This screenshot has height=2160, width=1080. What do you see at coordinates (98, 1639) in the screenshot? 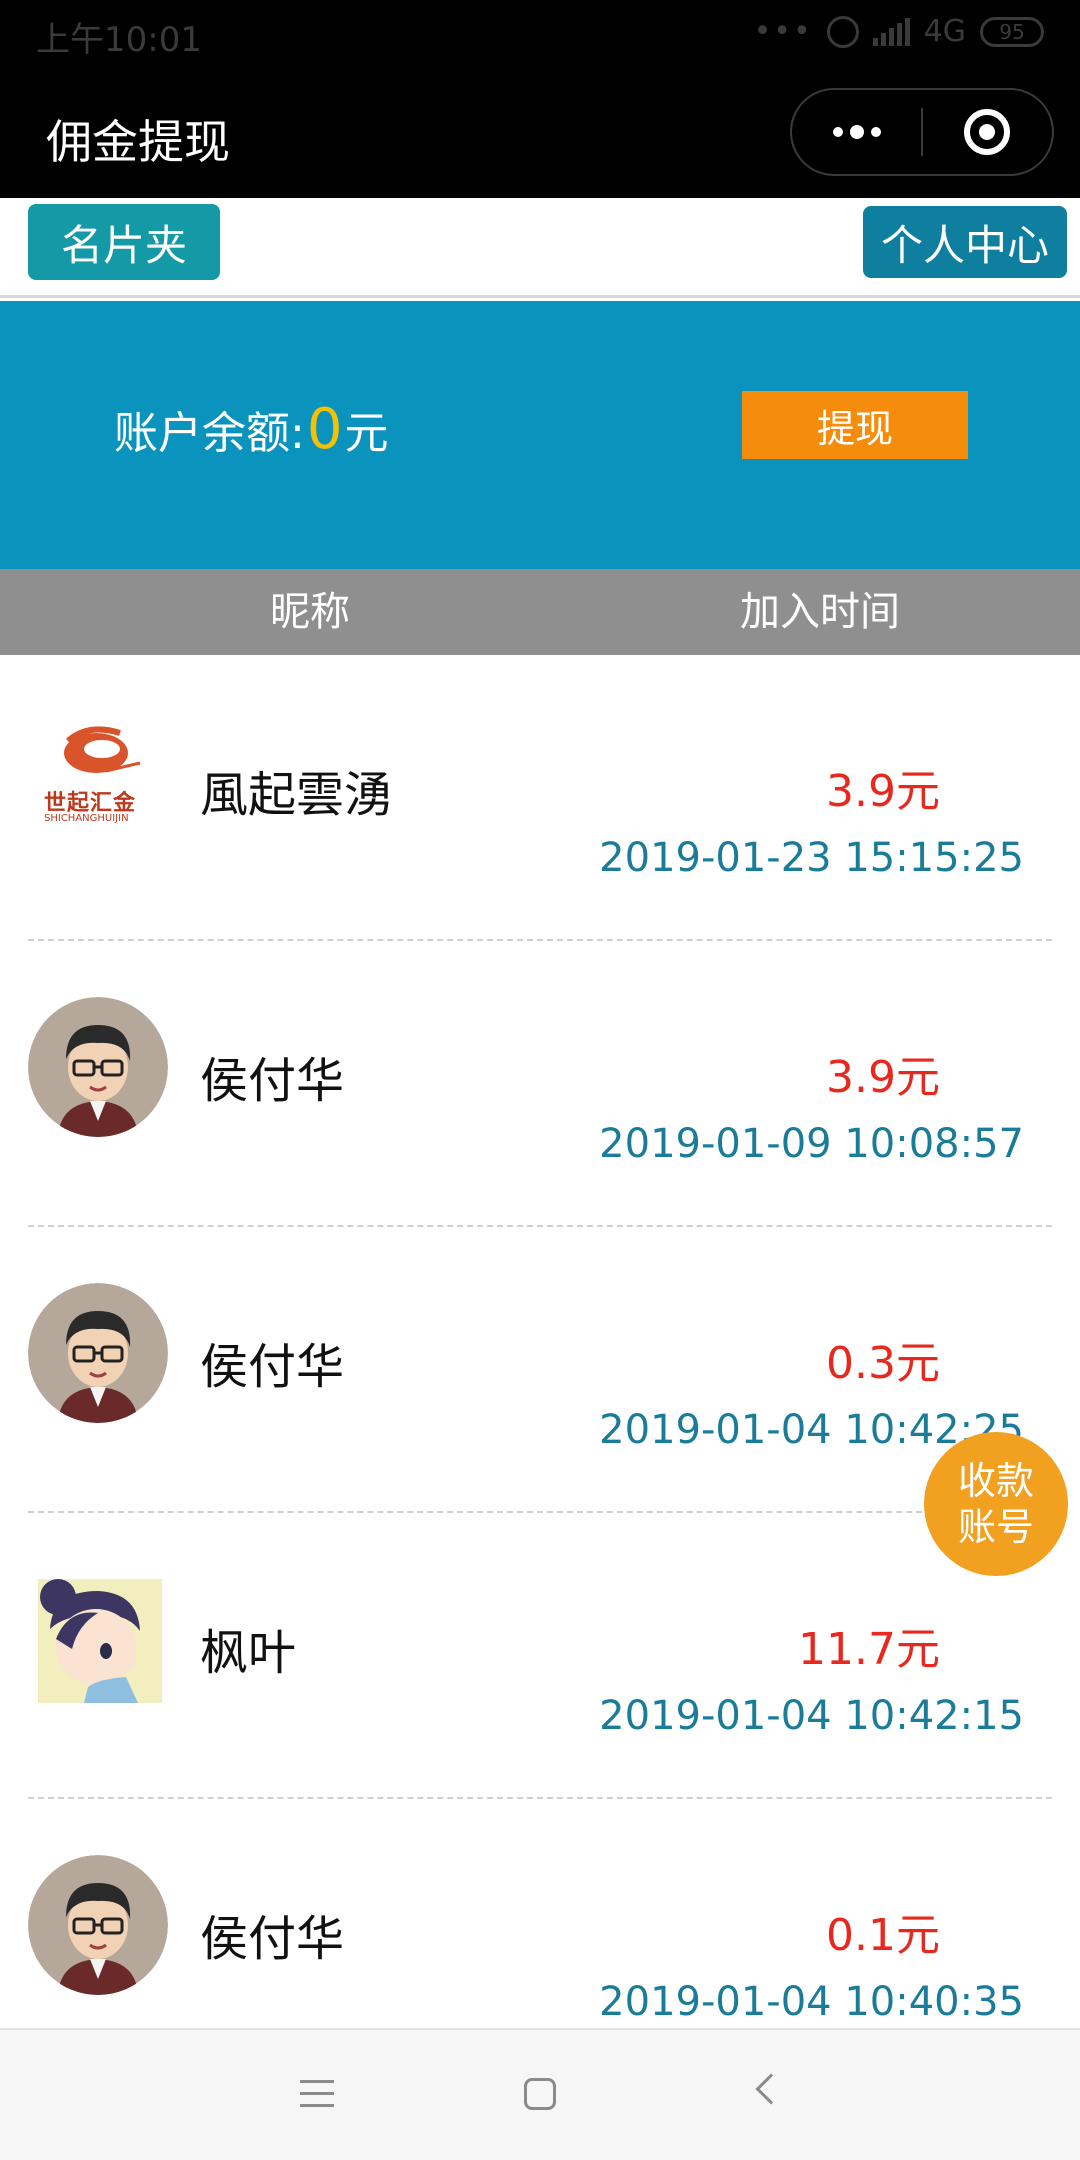
I see `cartoon-girl-avatar` at bounding box center [98, 1639].